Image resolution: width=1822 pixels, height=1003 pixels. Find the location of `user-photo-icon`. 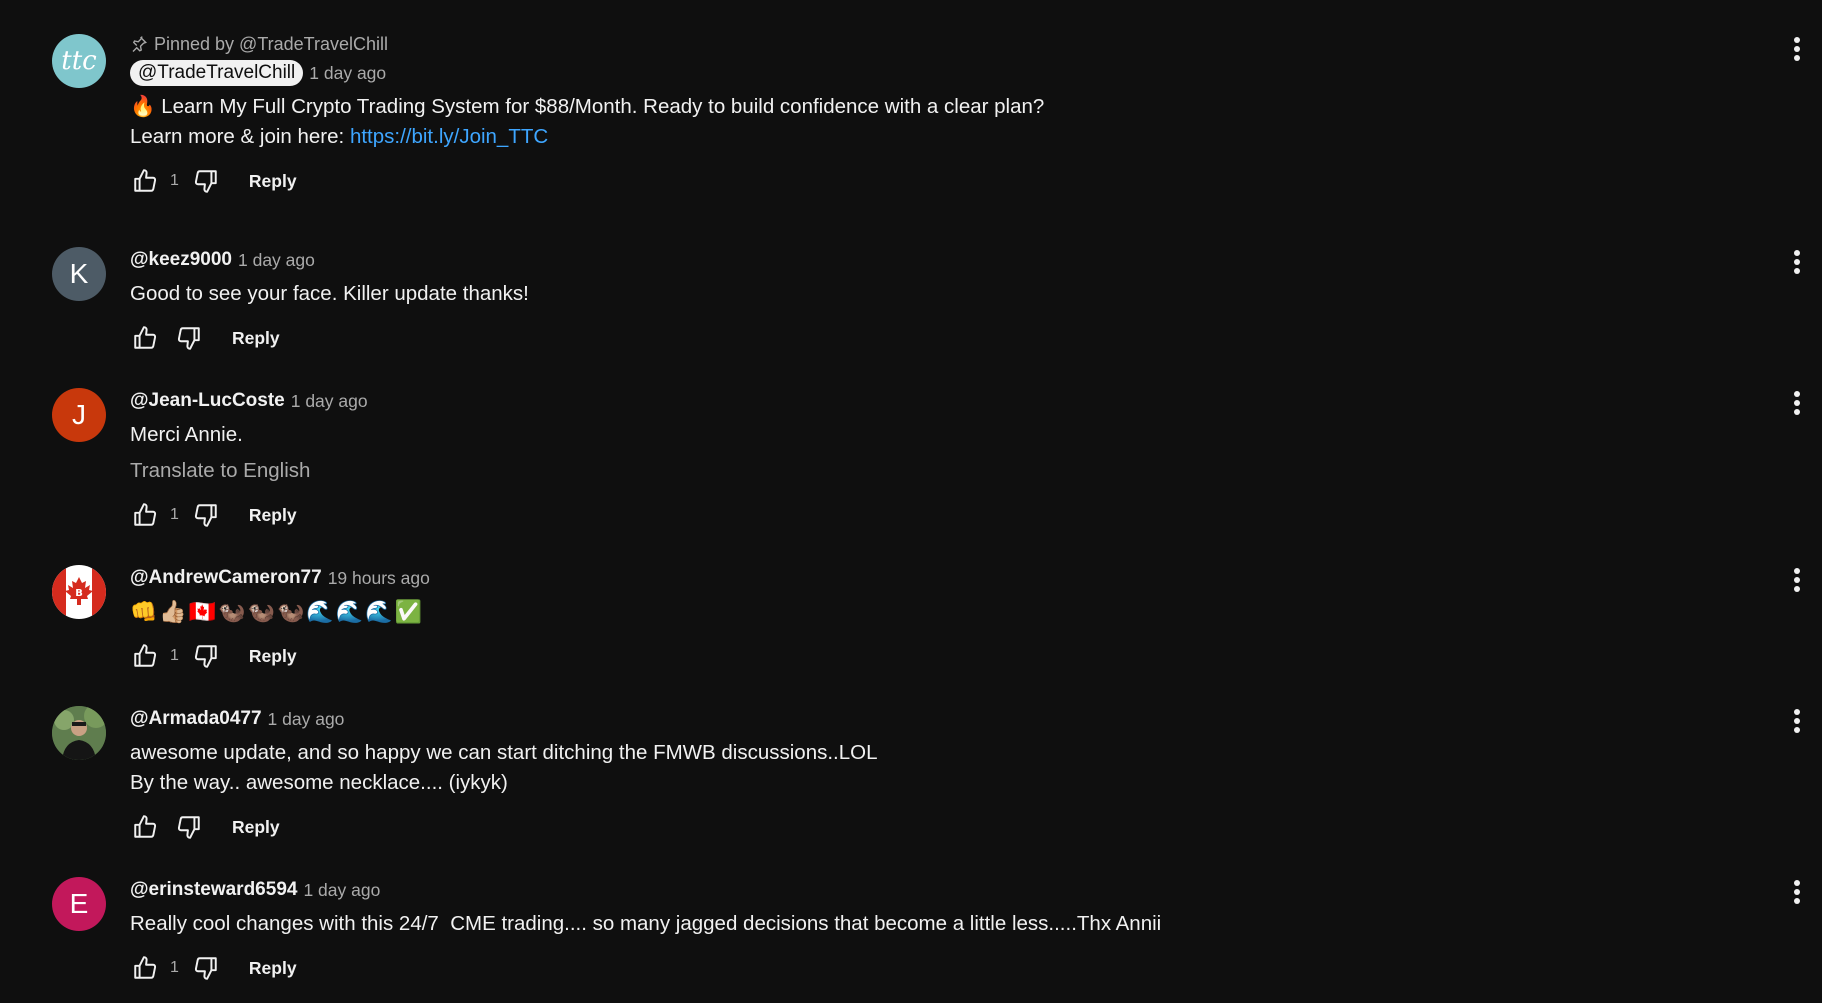

user-photo-icon is located at coordinates (79, 733).